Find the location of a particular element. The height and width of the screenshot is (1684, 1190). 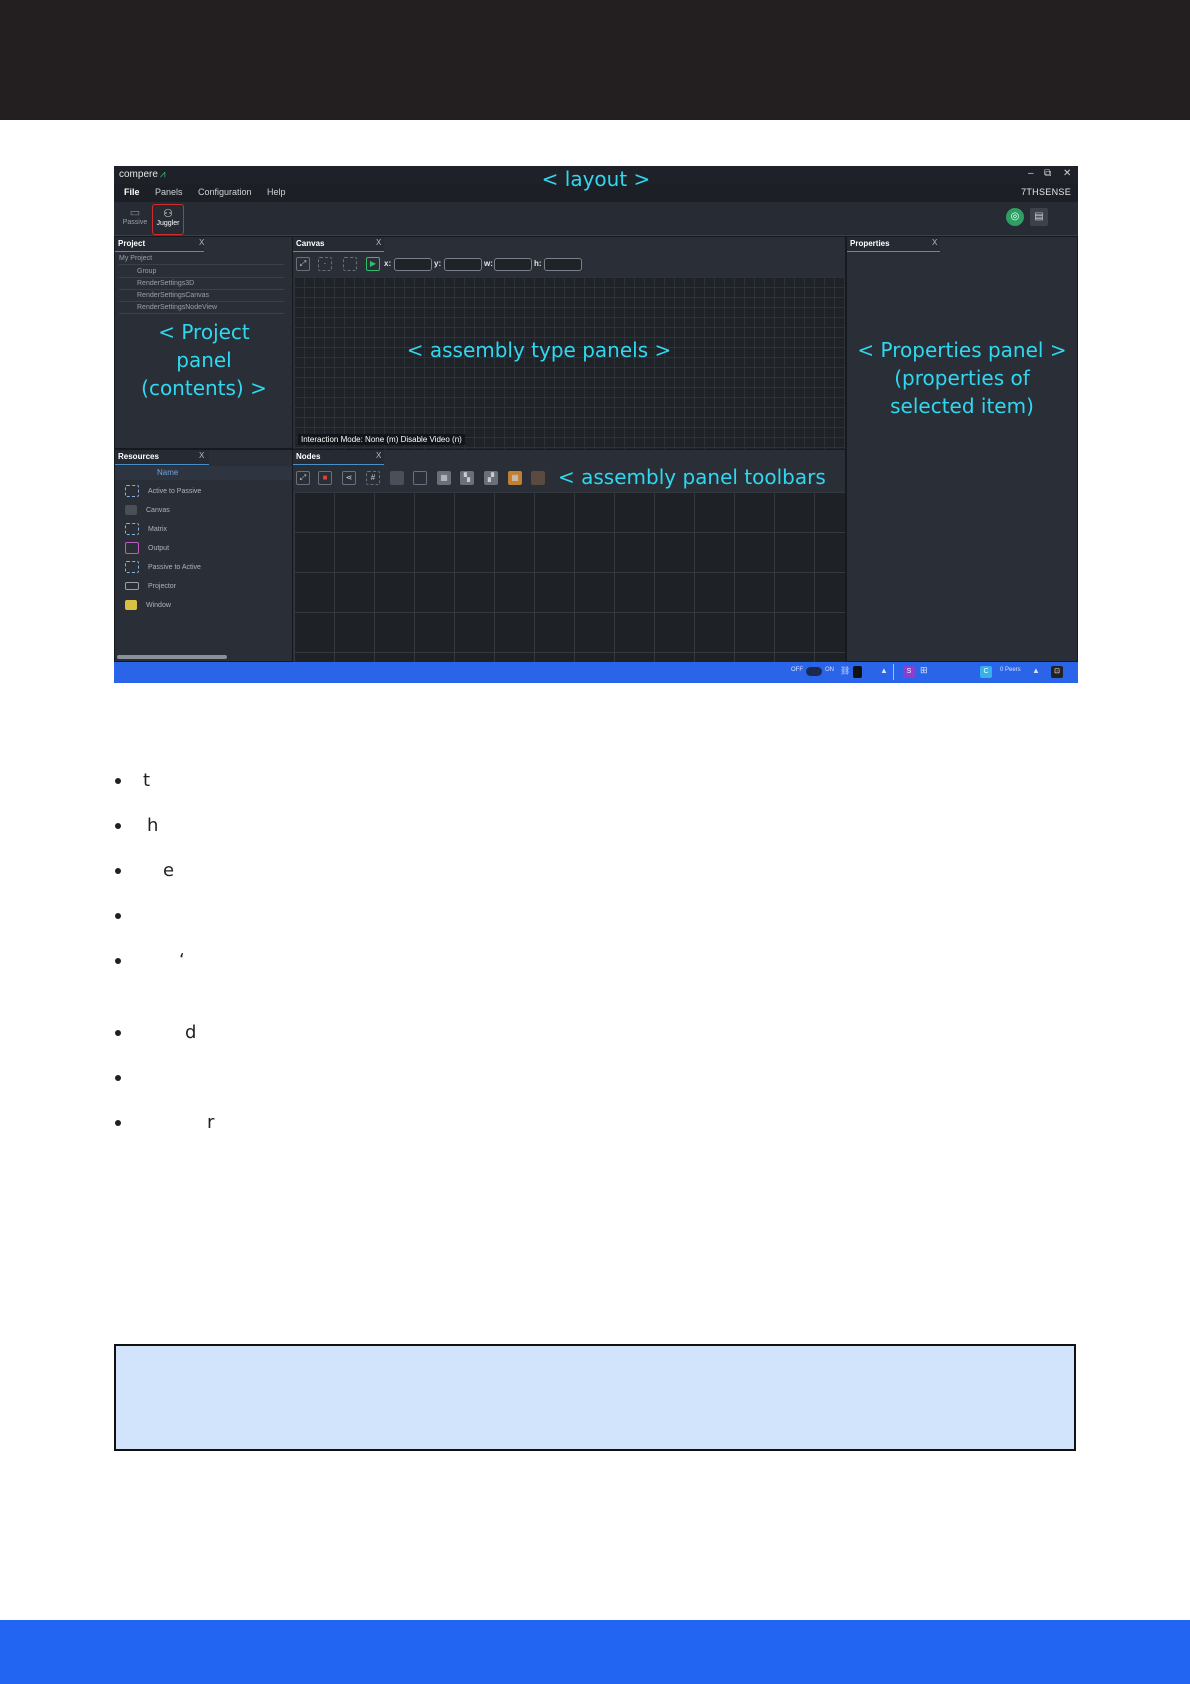

canvas-close-icon: X is located at coordinates (378, 242).